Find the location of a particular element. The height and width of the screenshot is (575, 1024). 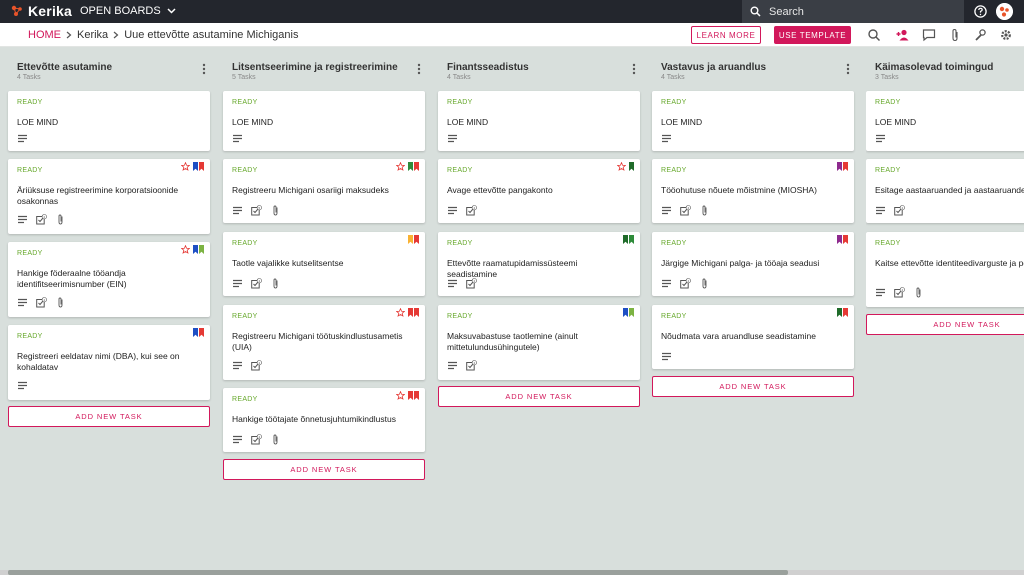

user-avatar is located at coordinates (1004, 11).